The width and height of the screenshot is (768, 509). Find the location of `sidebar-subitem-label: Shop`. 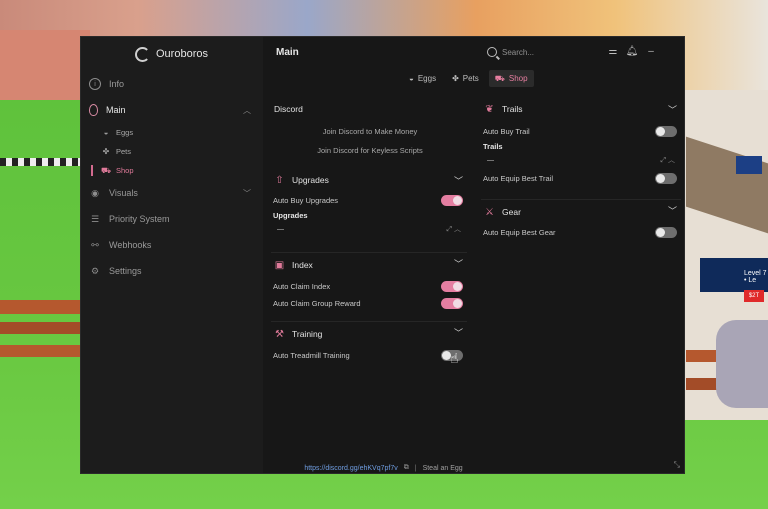

sidebar-subitem-label: Shop is located at coordinates (125, 170).